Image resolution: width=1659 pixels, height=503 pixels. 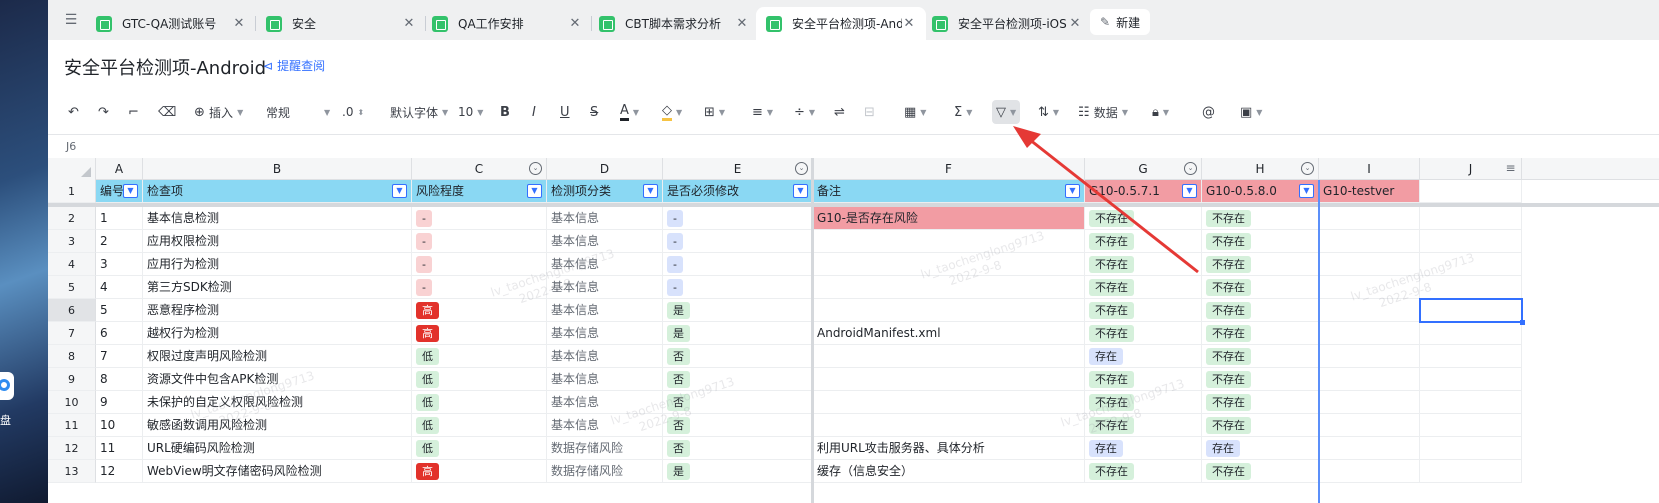 What do you see at coordinates (7, 386) in the screenshot?
I see `desktop-app-icon` at bounding box center [7, 386].